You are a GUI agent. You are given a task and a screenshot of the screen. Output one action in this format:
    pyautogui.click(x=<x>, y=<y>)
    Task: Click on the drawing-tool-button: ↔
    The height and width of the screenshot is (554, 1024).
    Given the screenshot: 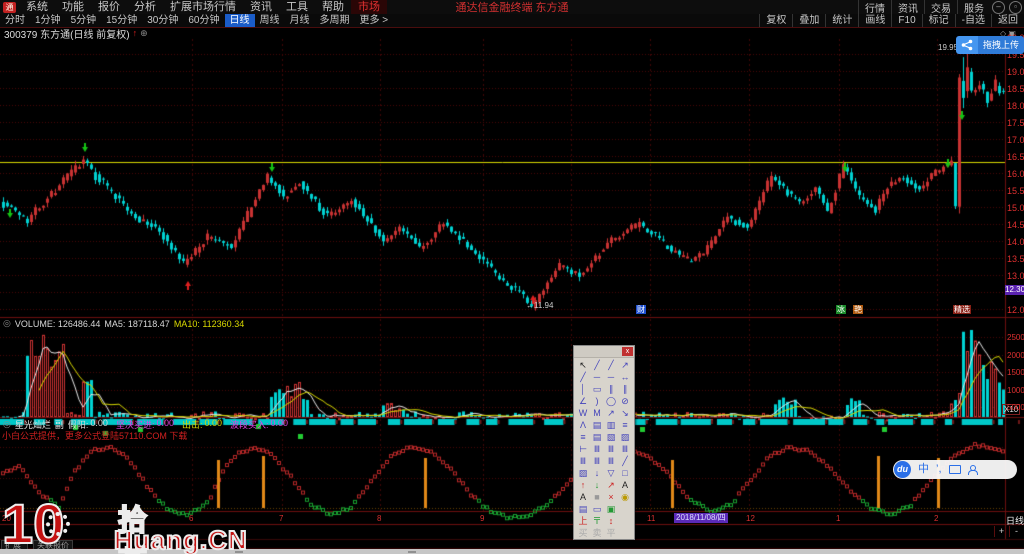 What is the action you would take?
    pyautogui.click(x=625, y=377)
    